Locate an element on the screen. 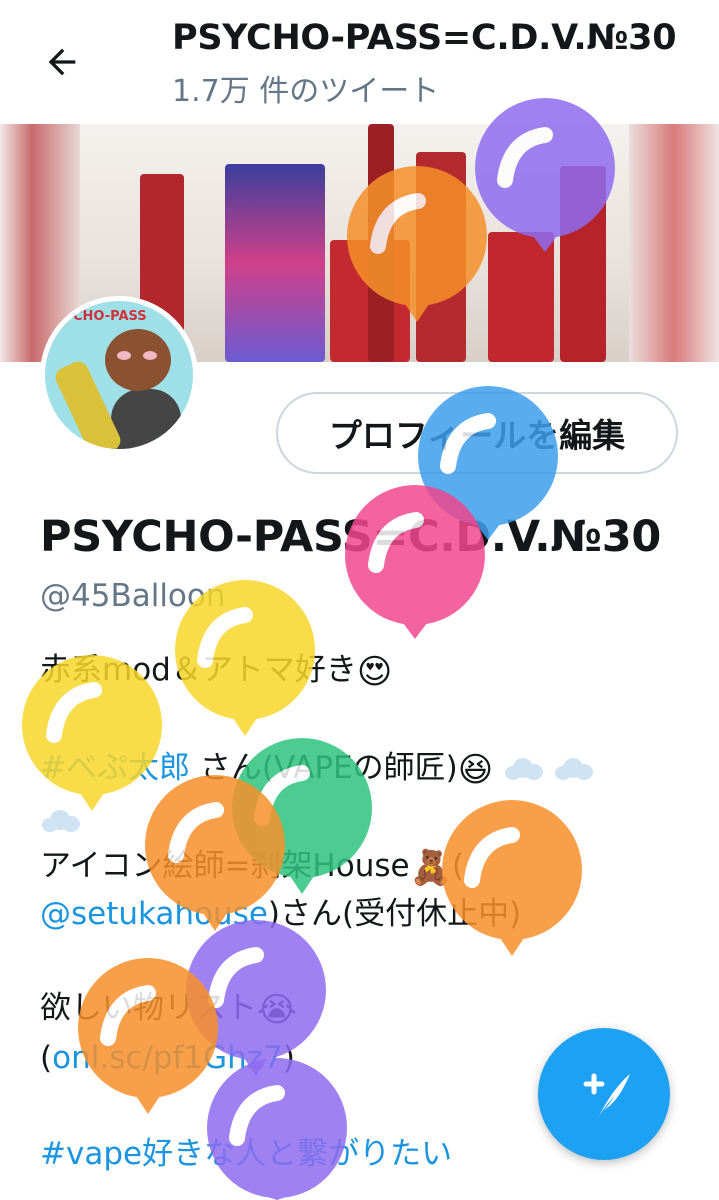 Image resolution: width=719 pixels, height=1200 pixels. bio-line: 赤系mod＆アトマ好き😍 is located at coordinates (360, 671).